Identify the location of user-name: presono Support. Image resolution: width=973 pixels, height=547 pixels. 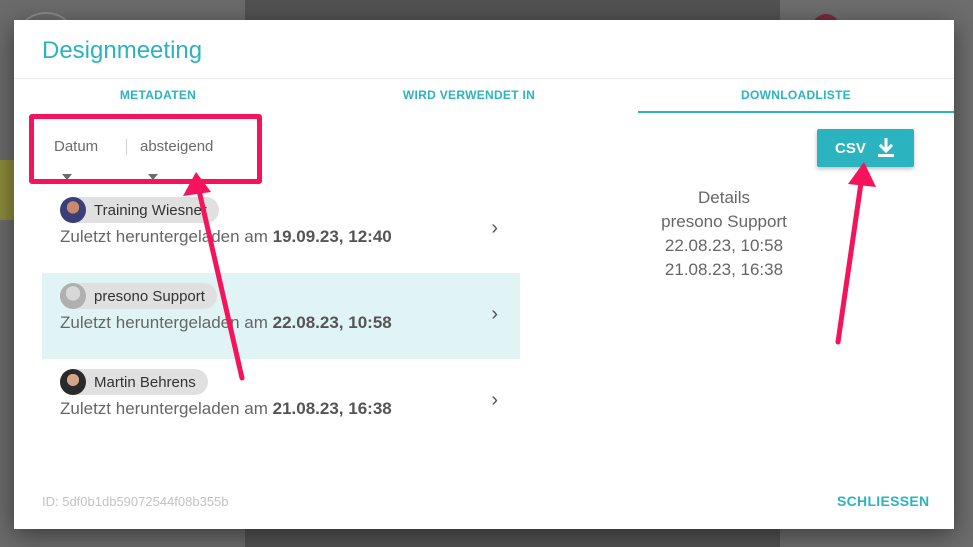
(149, 296).